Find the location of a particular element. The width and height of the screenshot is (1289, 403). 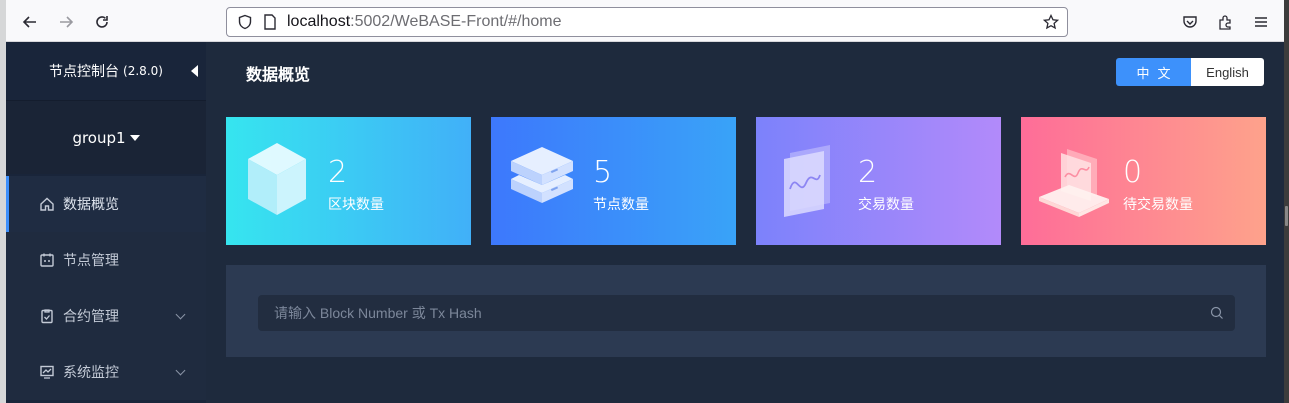

app-version: (2.8.0) is located at coordinates (143, 71).